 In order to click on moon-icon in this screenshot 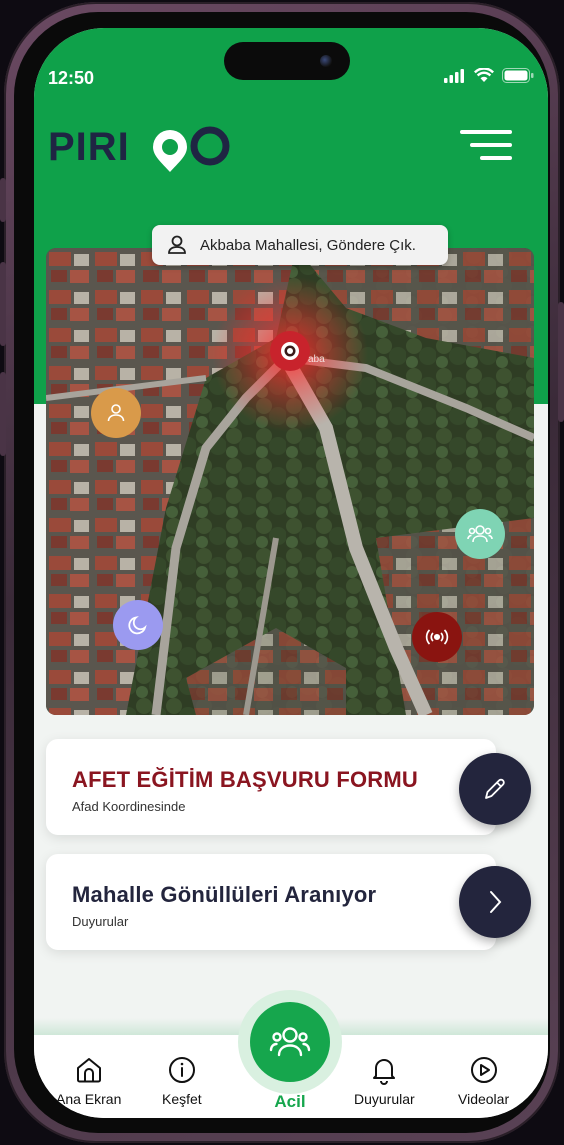, I will do `click(137, 625)`.